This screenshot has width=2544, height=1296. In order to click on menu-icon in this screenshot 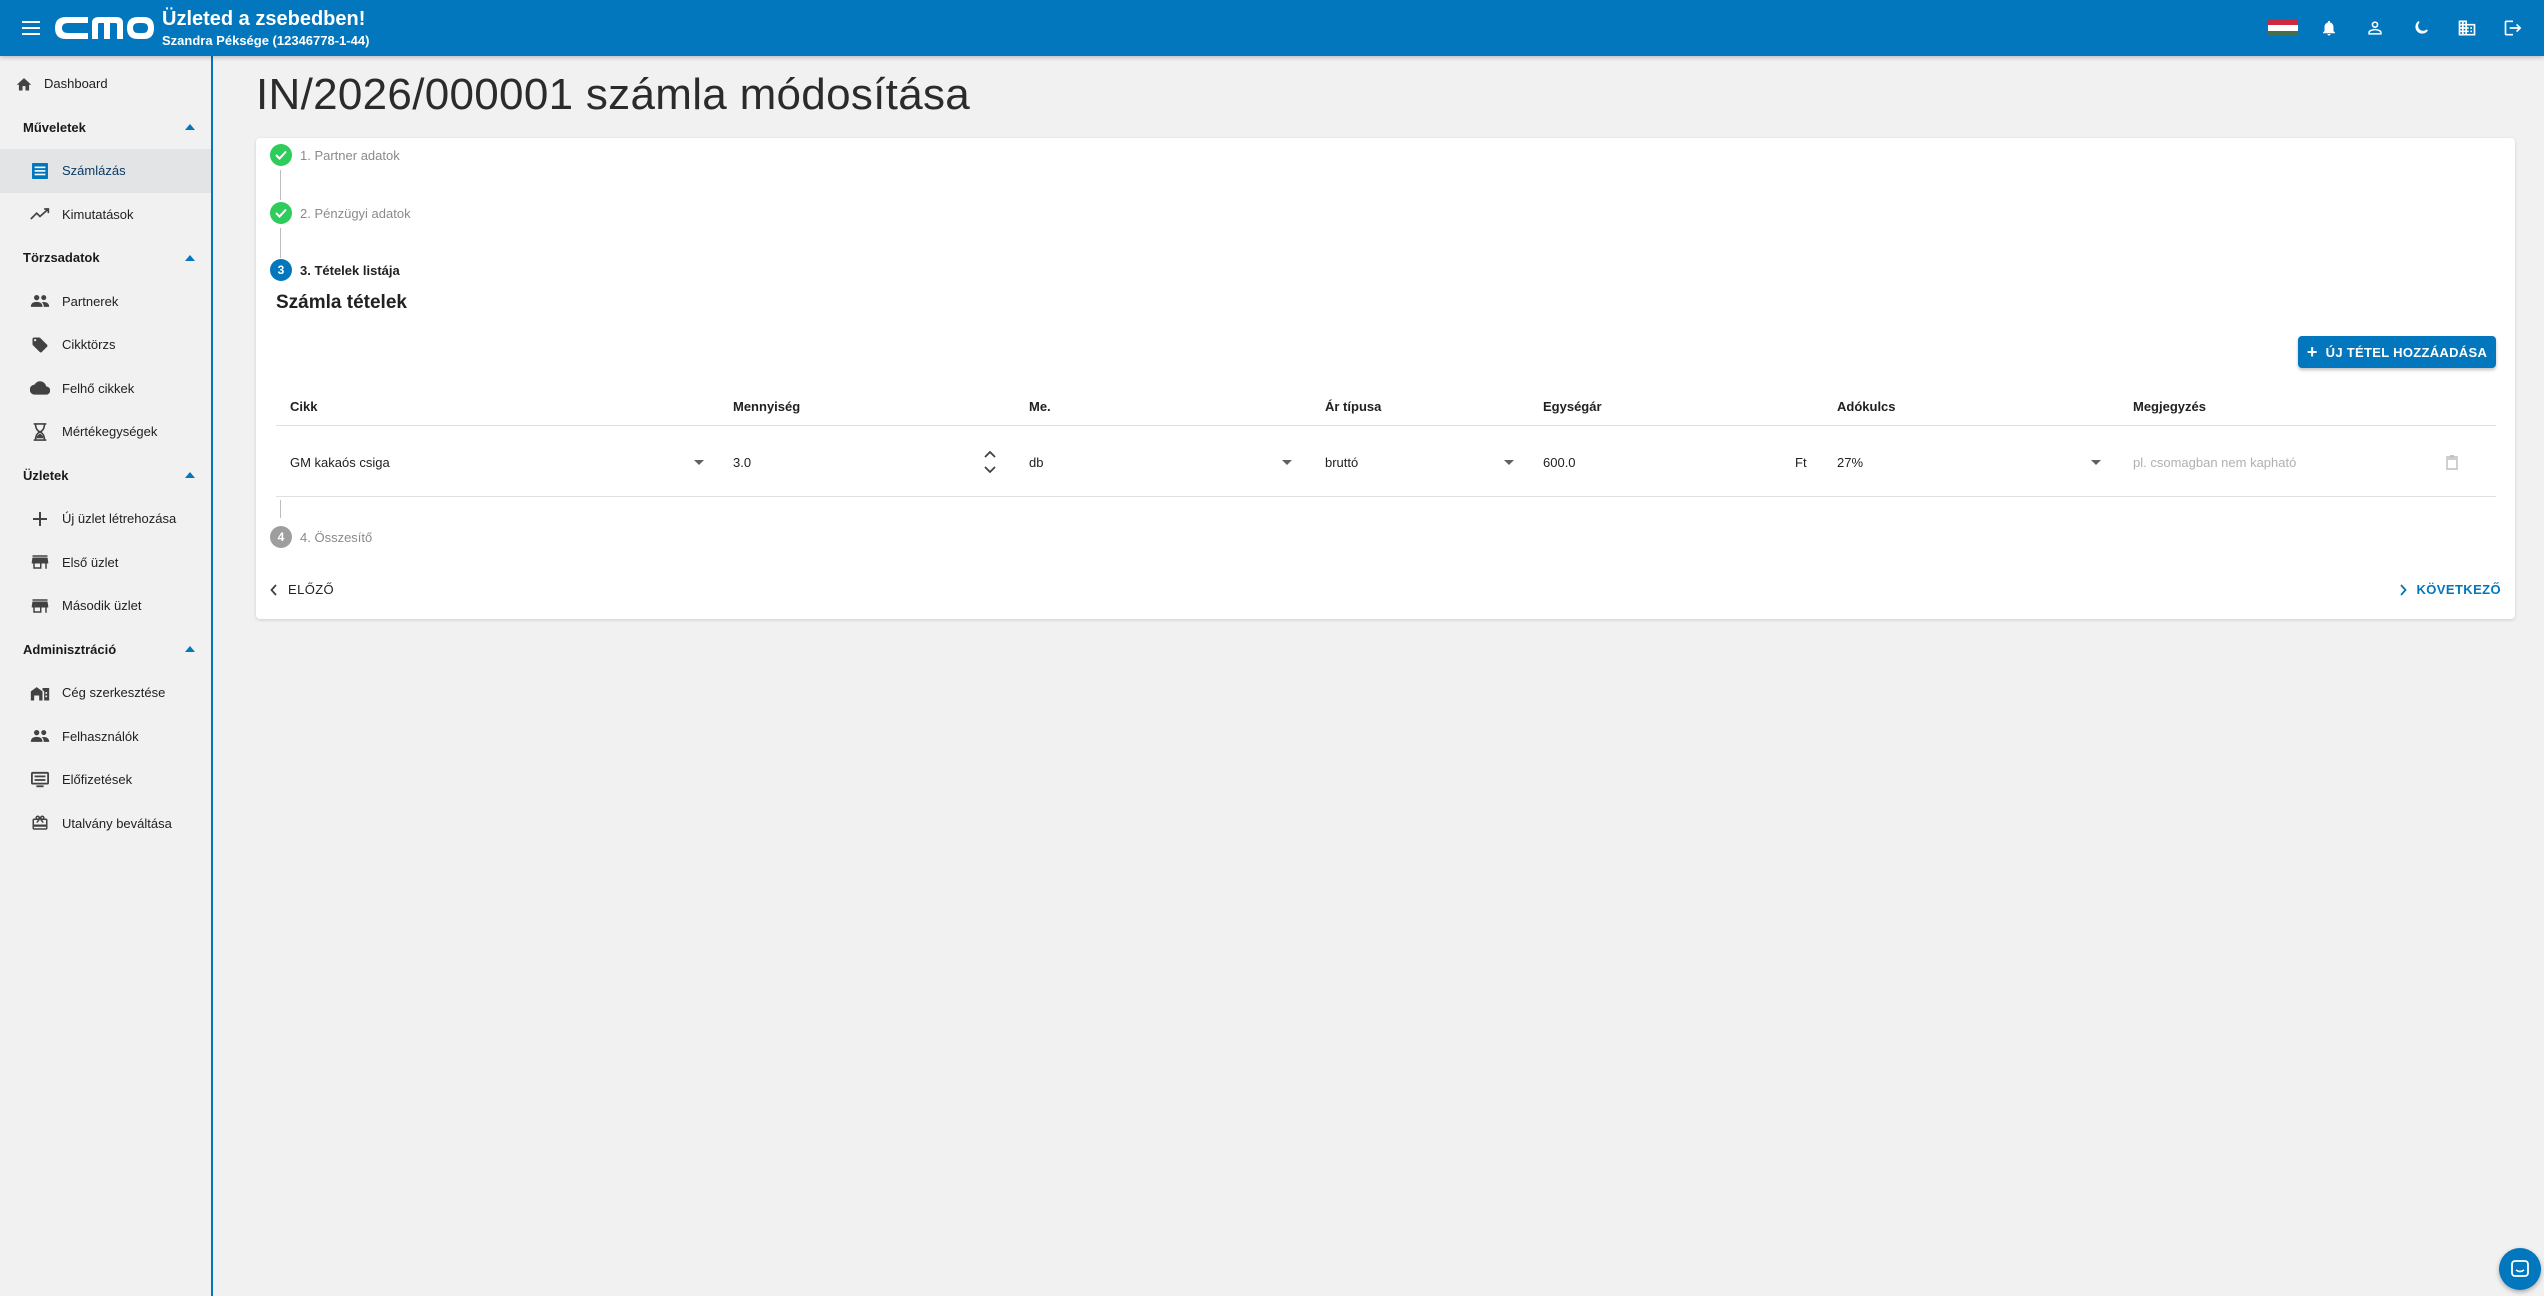, I will do `click(31, 28)`.